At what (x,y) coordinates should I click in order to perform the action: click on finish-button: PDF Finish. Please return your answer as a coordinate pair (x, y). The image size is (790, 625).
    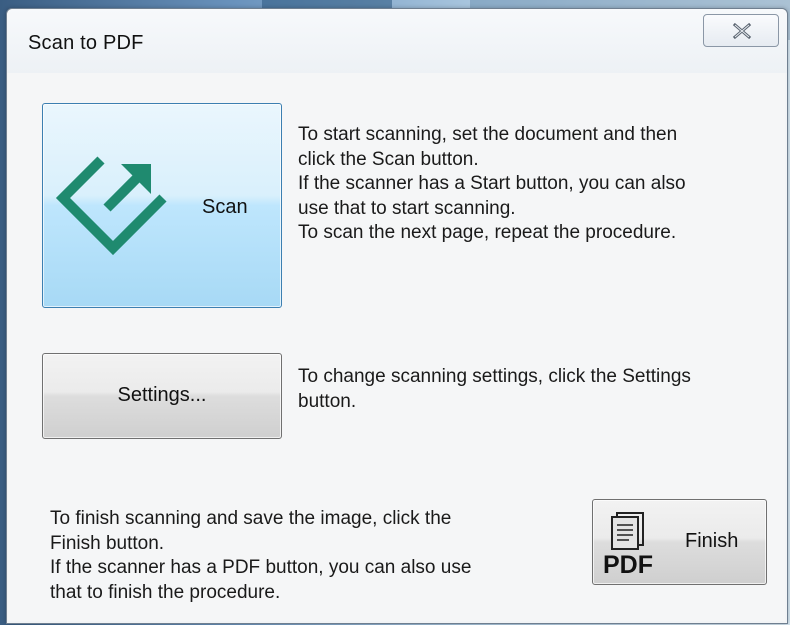
    Looking at the image, I should click on (679, 542).